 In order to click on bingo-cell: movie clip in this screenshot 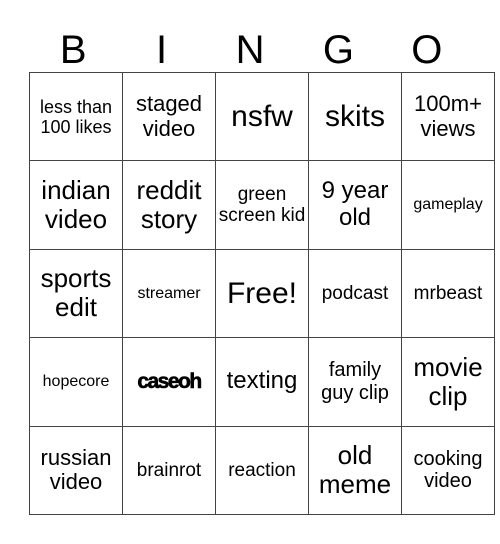, I will do `click(448, 382)`.